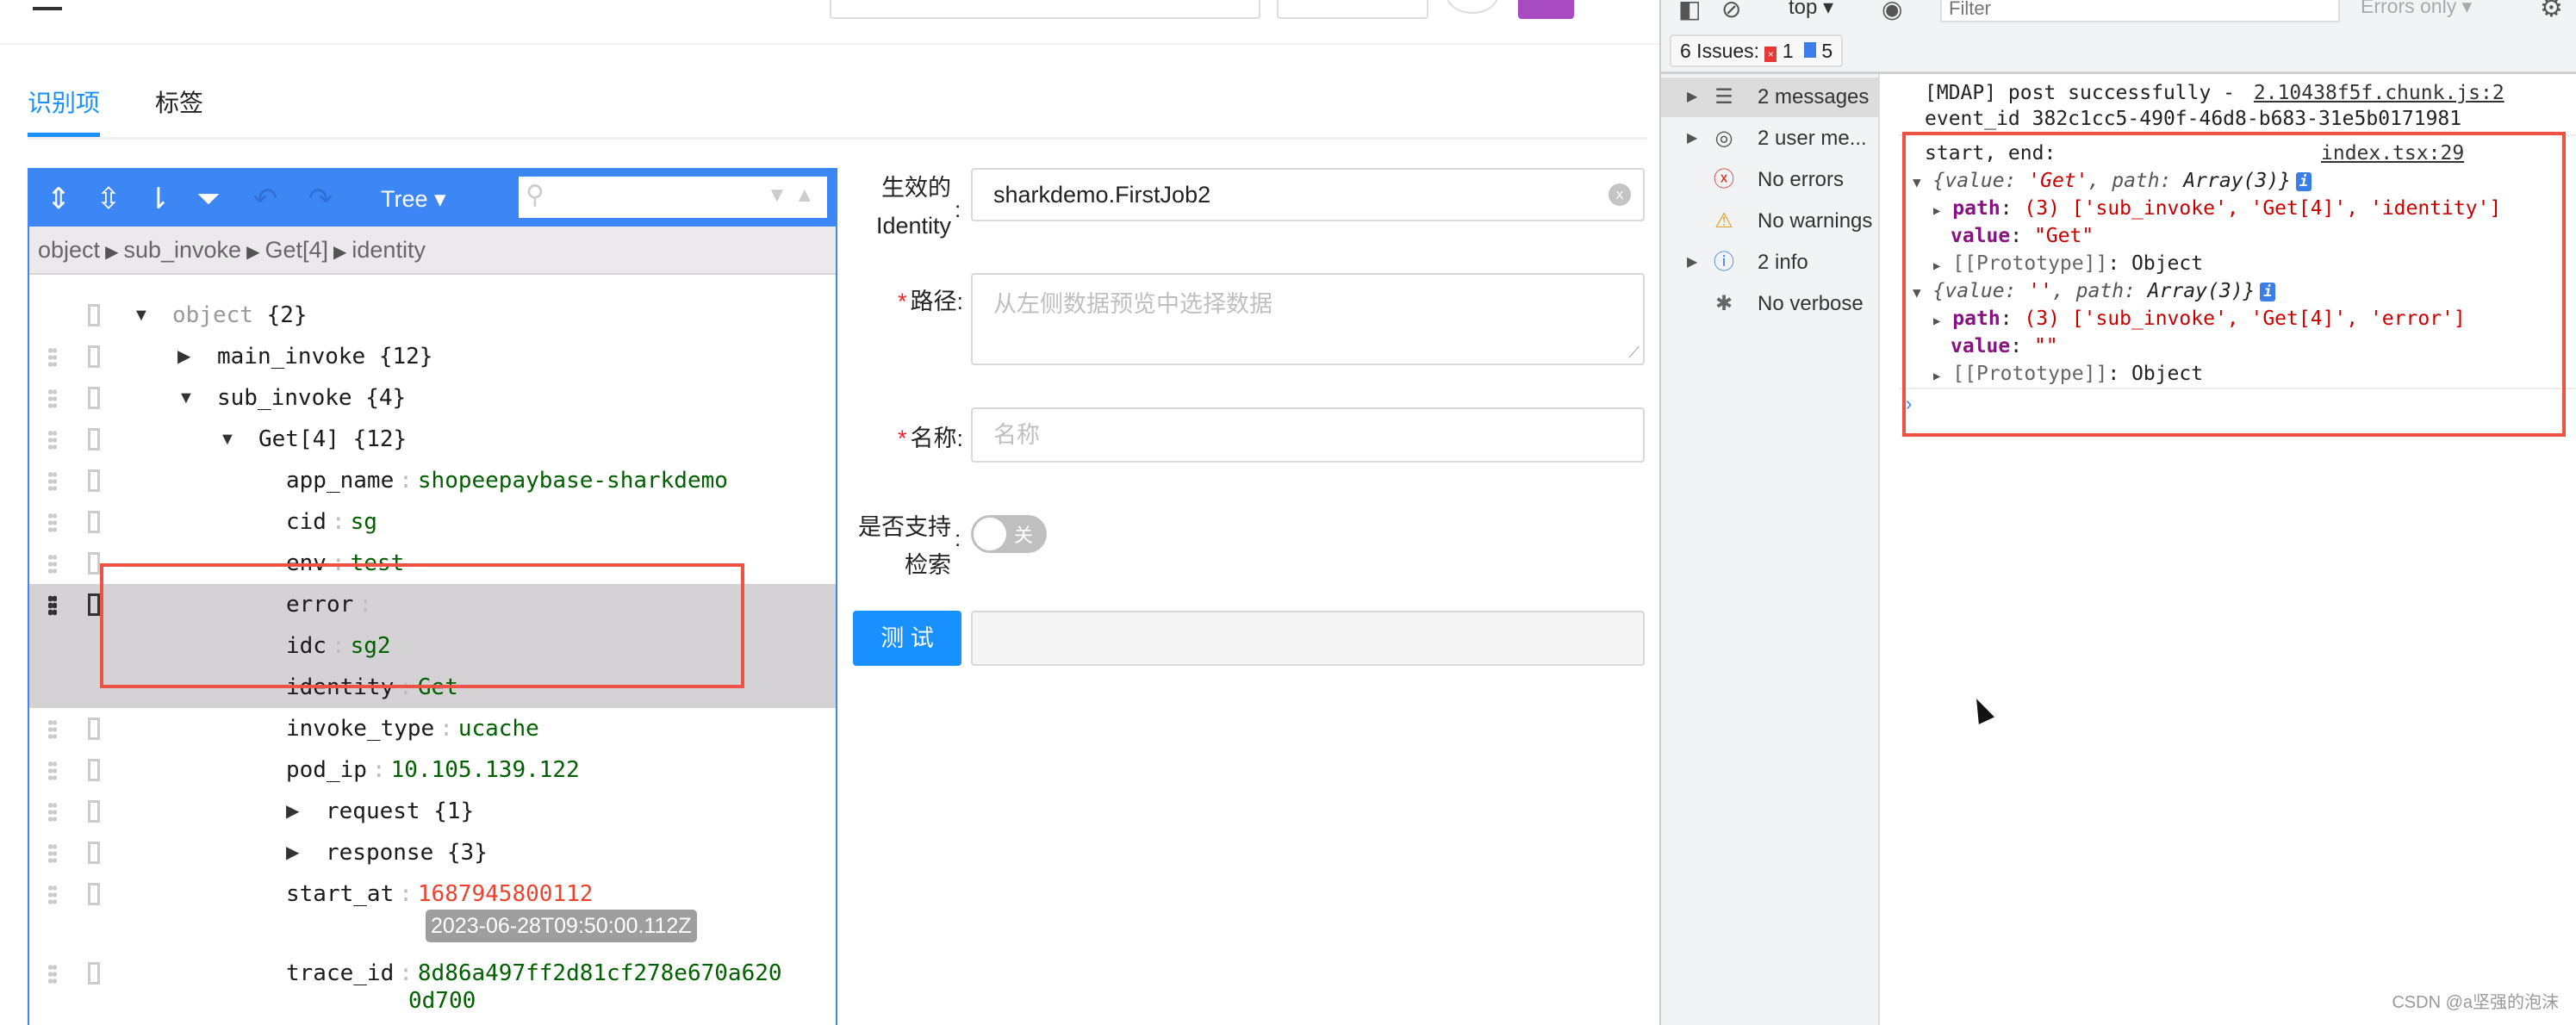  Describe the element at coordinates (307, 522) in the screenshot. I see `key-text: cid` at that location.